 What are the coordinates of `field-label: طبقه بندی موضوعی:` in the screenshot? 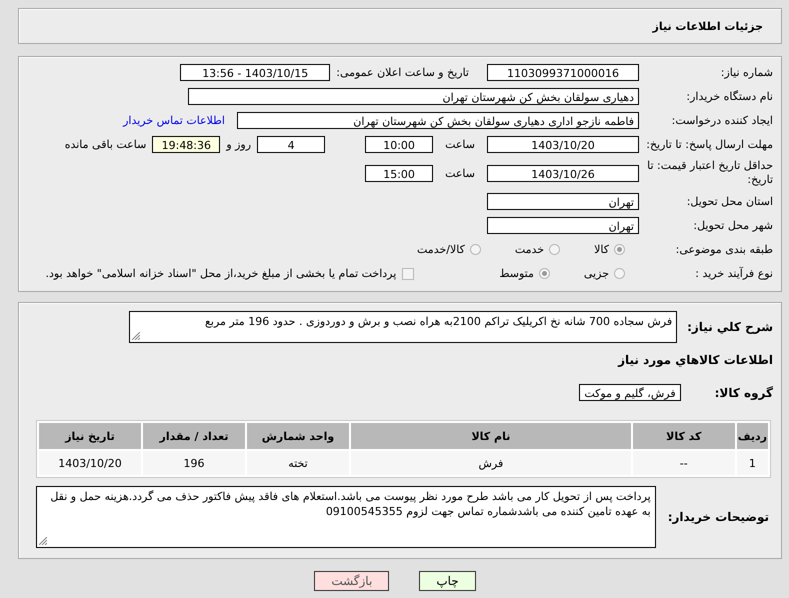 It's located at (723, 249).